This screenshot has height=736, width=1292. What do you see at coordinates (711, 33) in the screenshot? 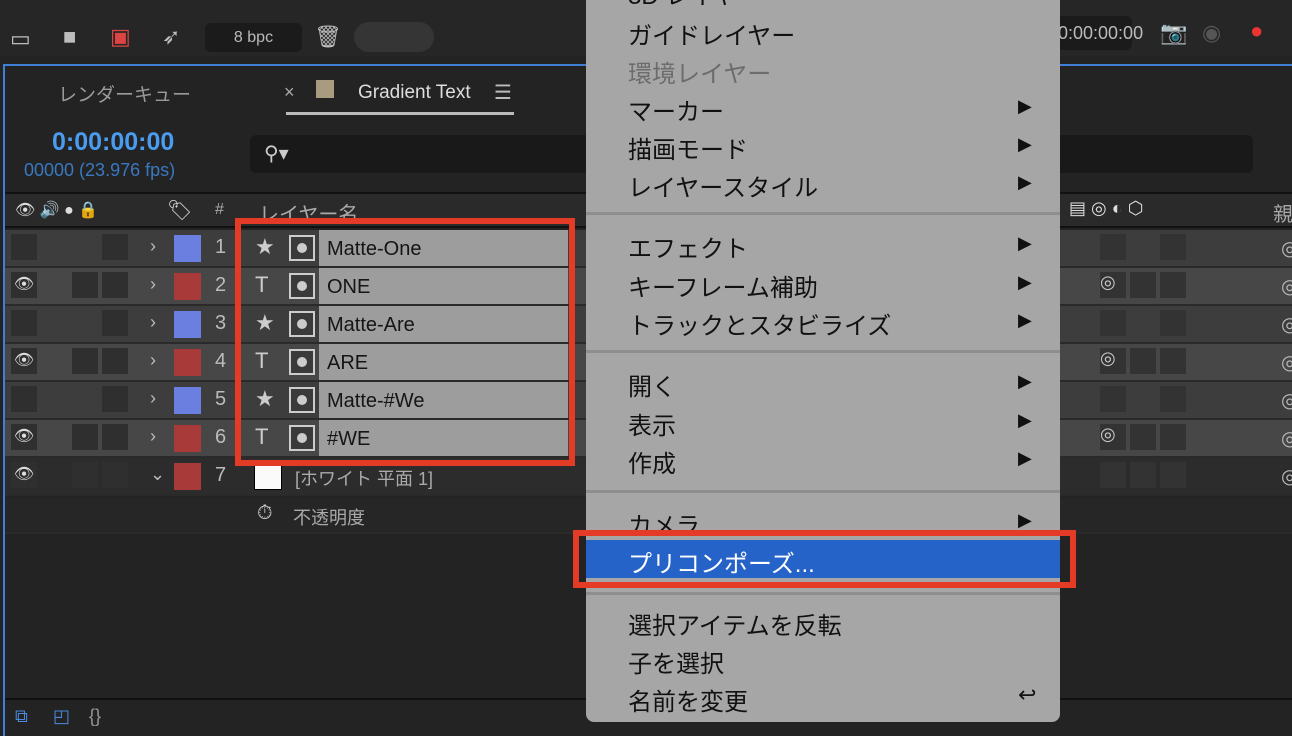
I see `menu-item: ガイドレイヤー` at bounding box center [711, 33].